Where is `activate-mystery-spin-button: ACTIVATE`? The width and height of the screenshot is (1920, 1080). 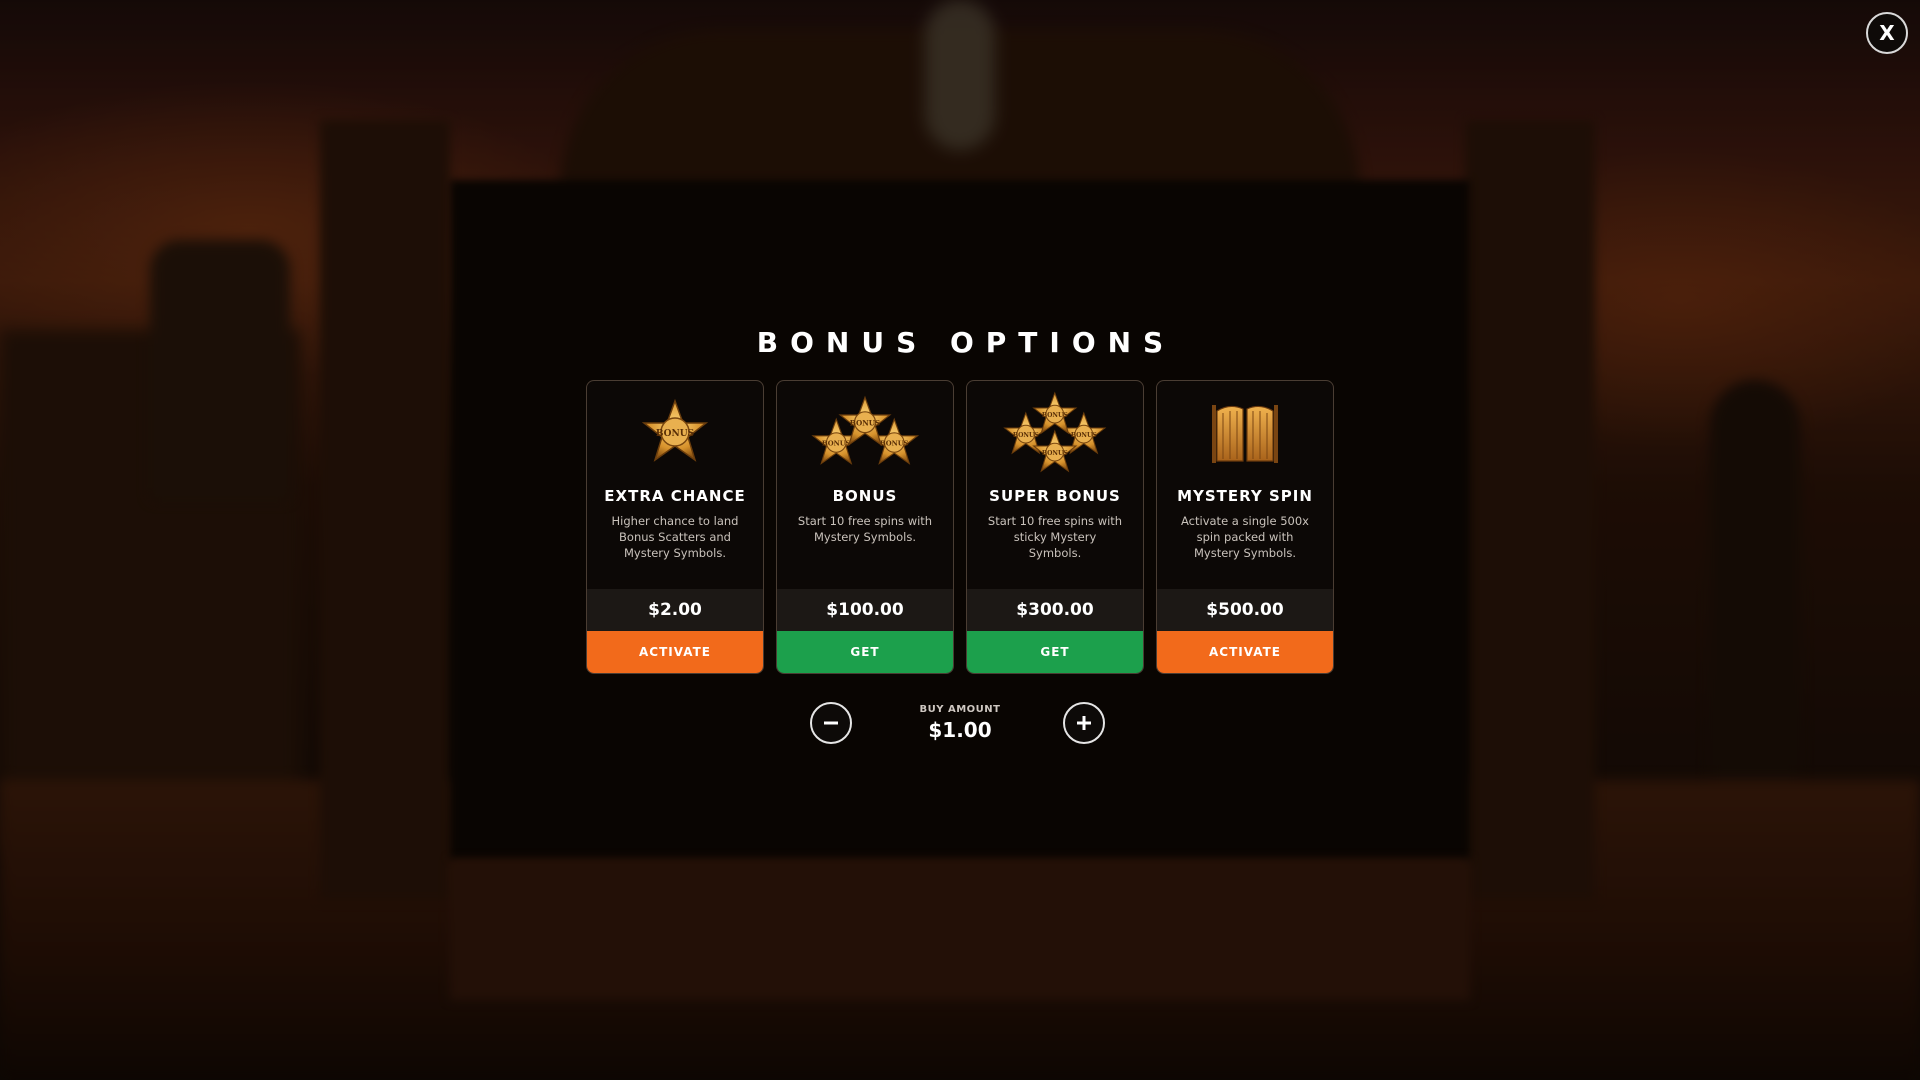 activate-mystery-spin-button: ACTIVATE is located at coordinates (1245, 652).